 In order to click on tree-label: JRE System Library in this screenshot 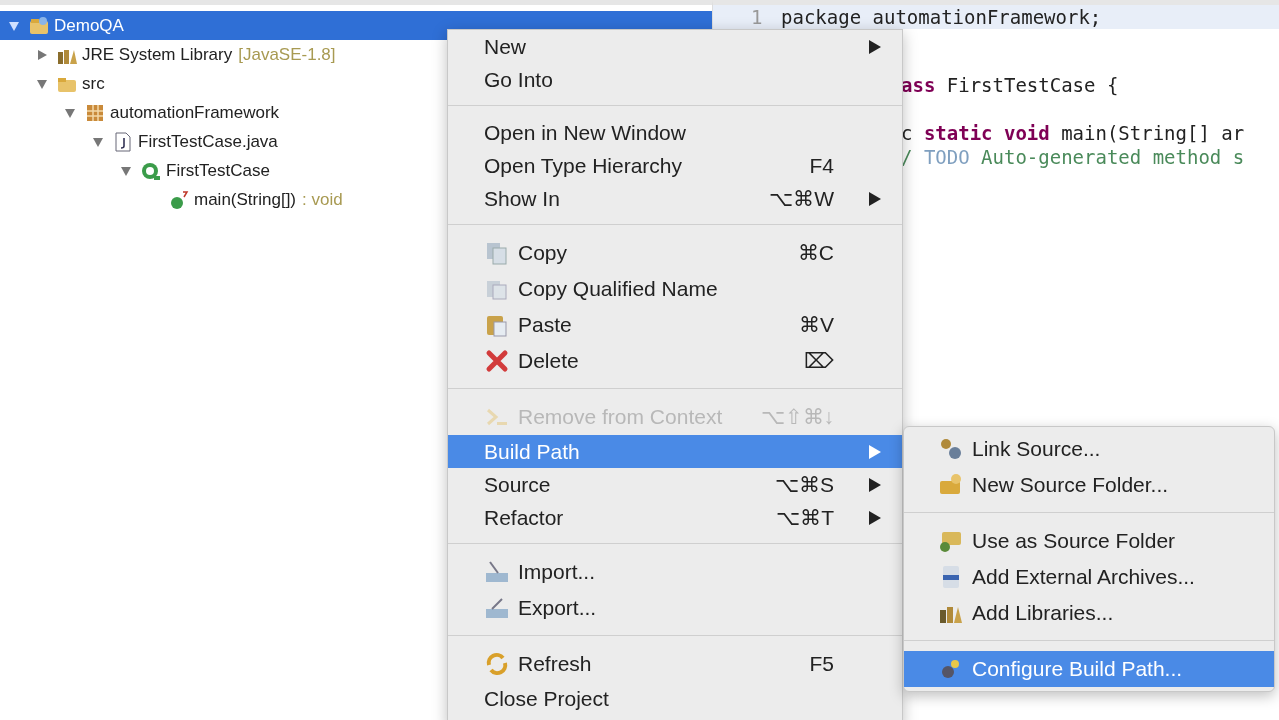, I will do `click(157, 54)`.